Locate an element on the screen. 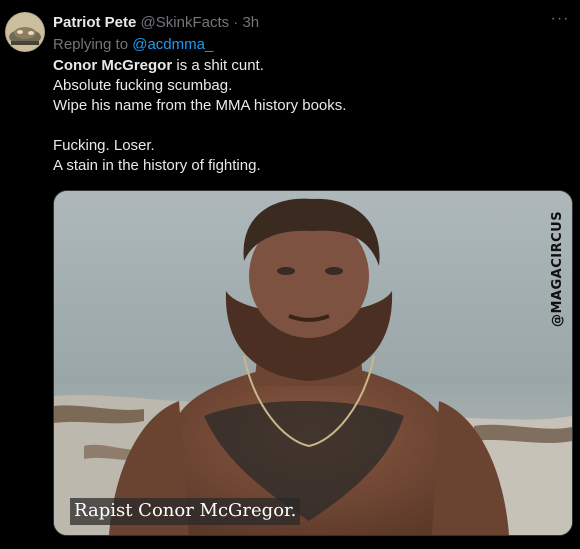 Image resolution: width=580 pixels, height=549 pixels. tweet-header: Patriot Pete @SkinkFacts · 3h is located at coordinates (156, 23).